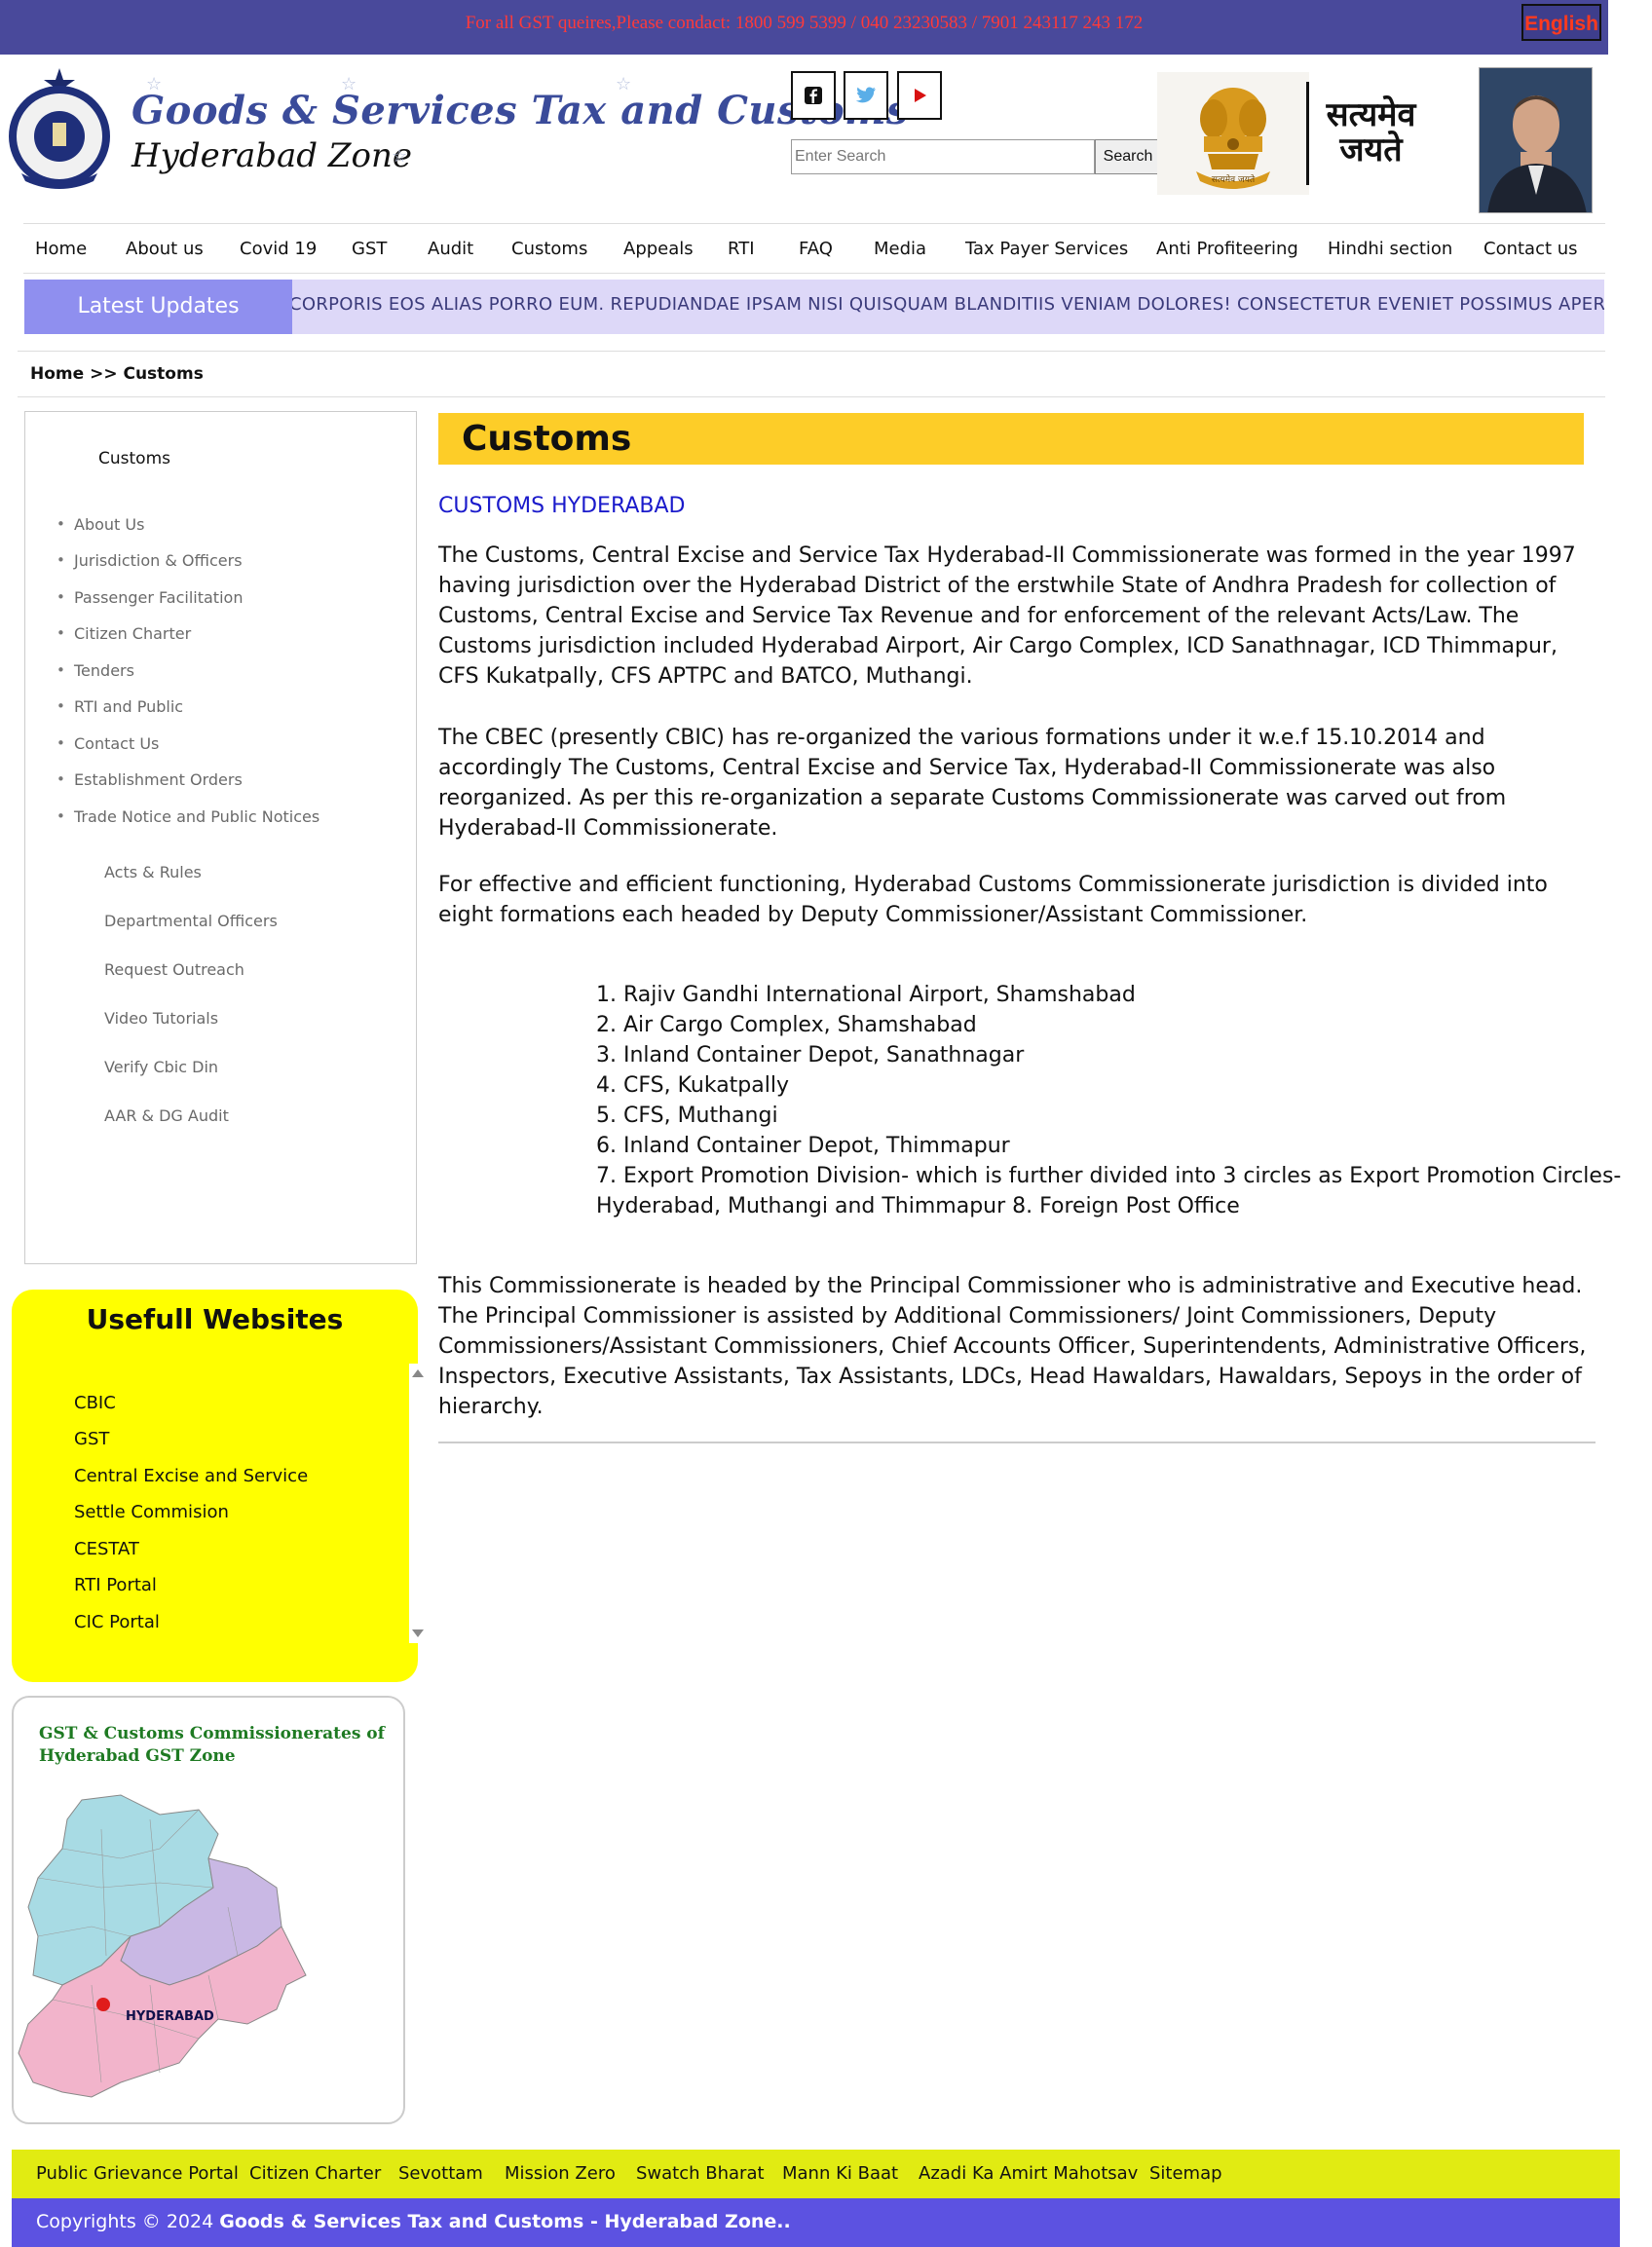 The image size is (1652, 2247). What do you see at coordinates (120, 706) in the screenshot?
I see `sidebar-item-rti-and-public: RTI and Public` at bounding box center [120, 706].